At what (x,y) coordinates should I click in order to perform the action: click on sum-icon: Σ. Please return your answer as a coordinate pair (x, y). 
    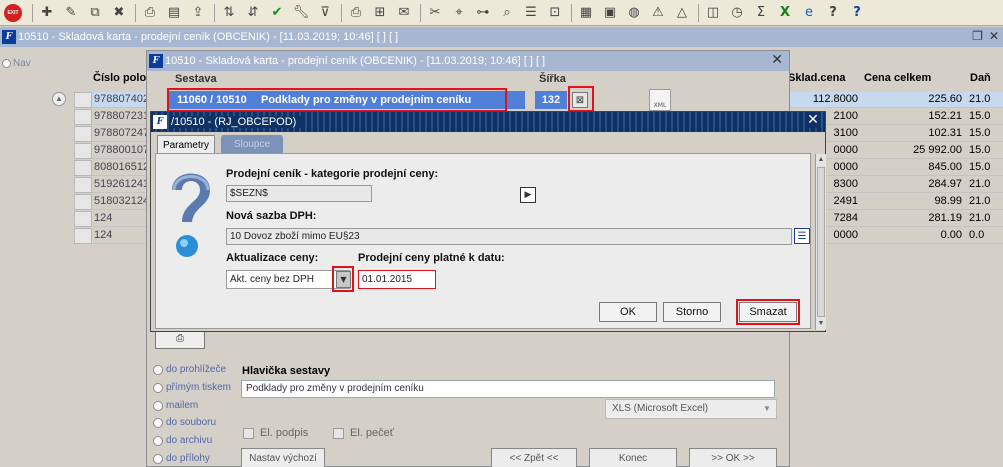
    Looking at the image, I should click on (761, 13).